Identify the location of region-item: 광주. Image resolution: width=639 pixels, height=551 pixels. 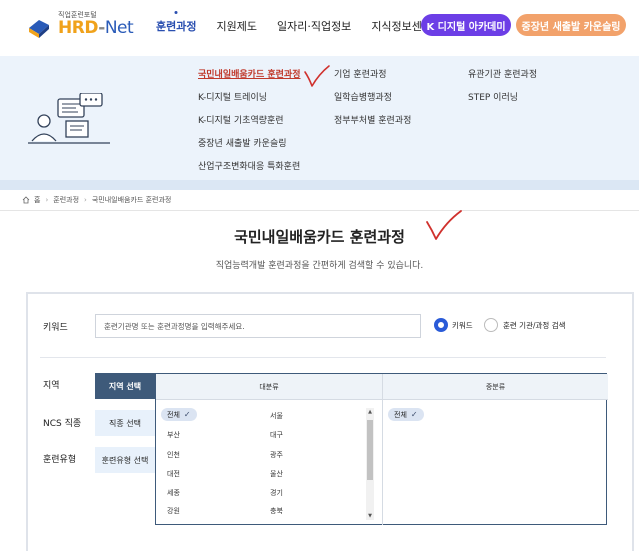
(276, 455).